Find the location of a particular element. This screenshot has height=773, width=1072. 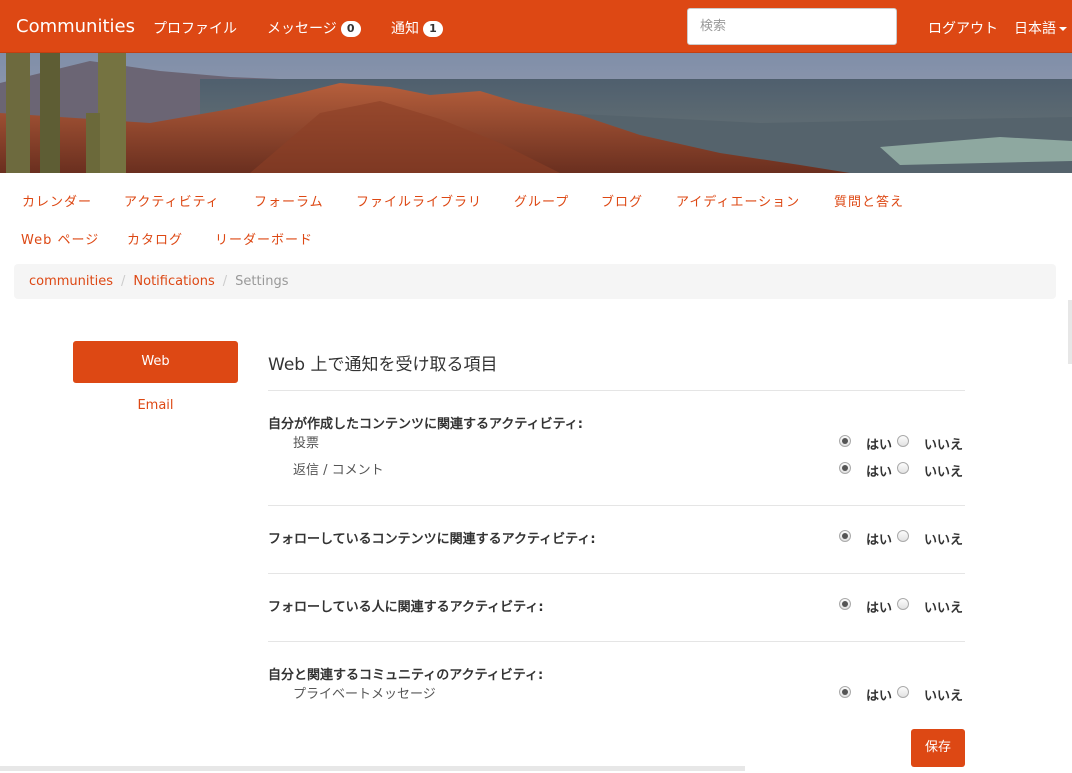

page-title: Web 上で通知を受け取る項目 is located at coordinates (383, 365).